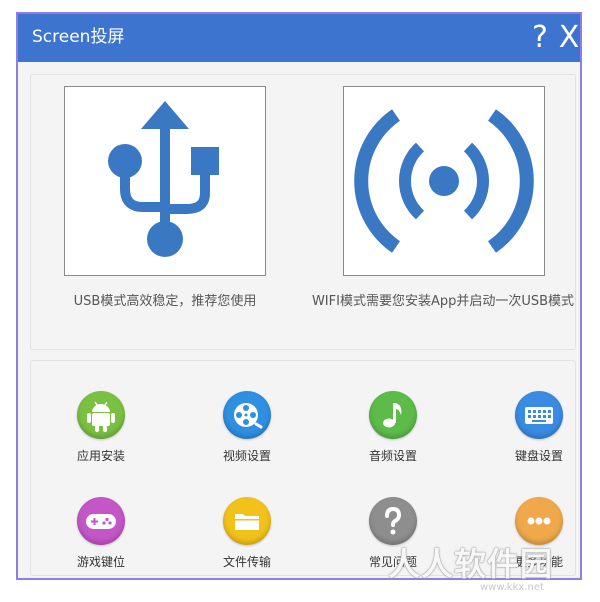 The width and height of the screenshot is (600, 602). Describe the element at coordinates (392, 456) in the screenshot. I see `tool-label: 音频设置` at that location.